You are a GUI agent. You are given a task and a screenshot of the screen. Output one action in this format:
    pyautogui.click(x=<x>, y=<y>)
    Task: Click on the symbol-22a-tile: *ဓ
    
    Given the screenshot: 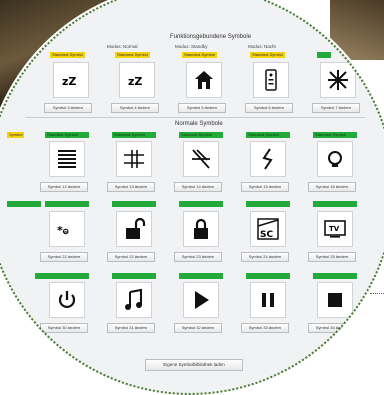 What is the action you would take?
    pyautogui.click(x=67, y=229)
    